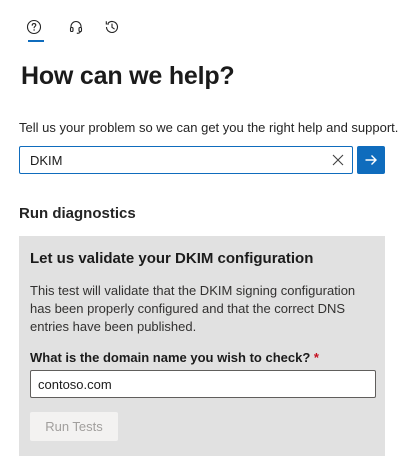 The height and width of the screenshot is (476, 400). What do you see at coordinates (316, 357) in the screenshot?
I see `required-marker: *` at bounding box center [316, 357].